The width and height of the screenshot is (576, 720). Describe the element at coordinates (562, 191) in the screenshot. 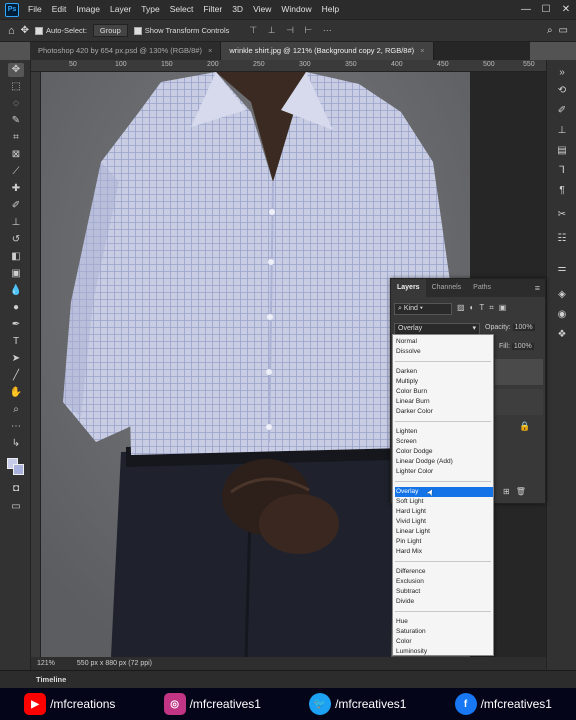

I see `paragraph-icon: ¶` at that location.